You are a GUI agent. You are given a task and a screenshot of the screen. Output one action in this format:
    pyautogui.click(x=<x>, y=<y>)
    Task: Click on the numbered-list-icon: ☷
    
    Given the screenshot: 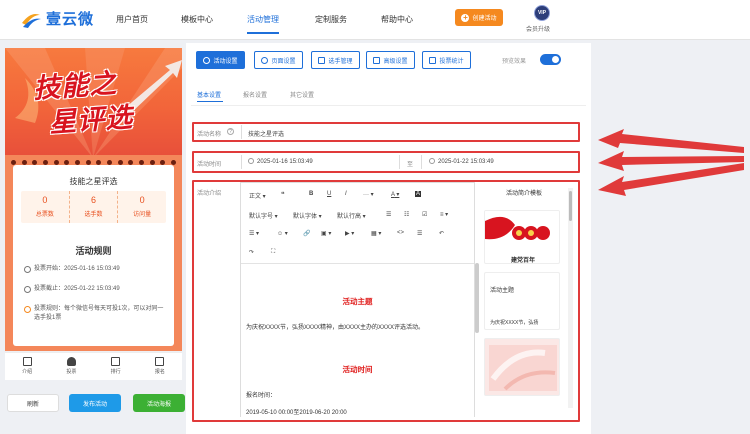 What is the action you would take?
    pyautogui.click(x=406, y=214)
    